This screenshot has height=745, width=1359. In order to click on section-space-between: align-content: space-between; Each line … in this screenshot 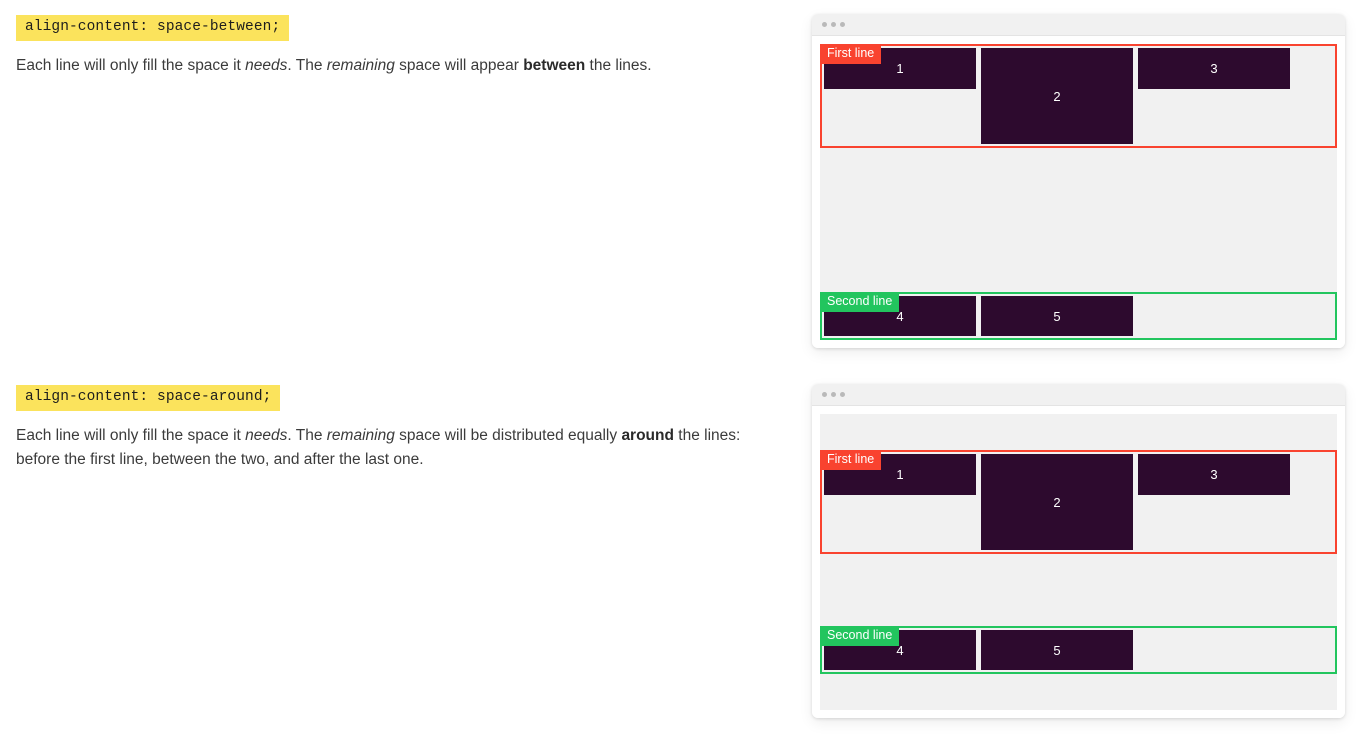, I will do `click(400, 39)`.